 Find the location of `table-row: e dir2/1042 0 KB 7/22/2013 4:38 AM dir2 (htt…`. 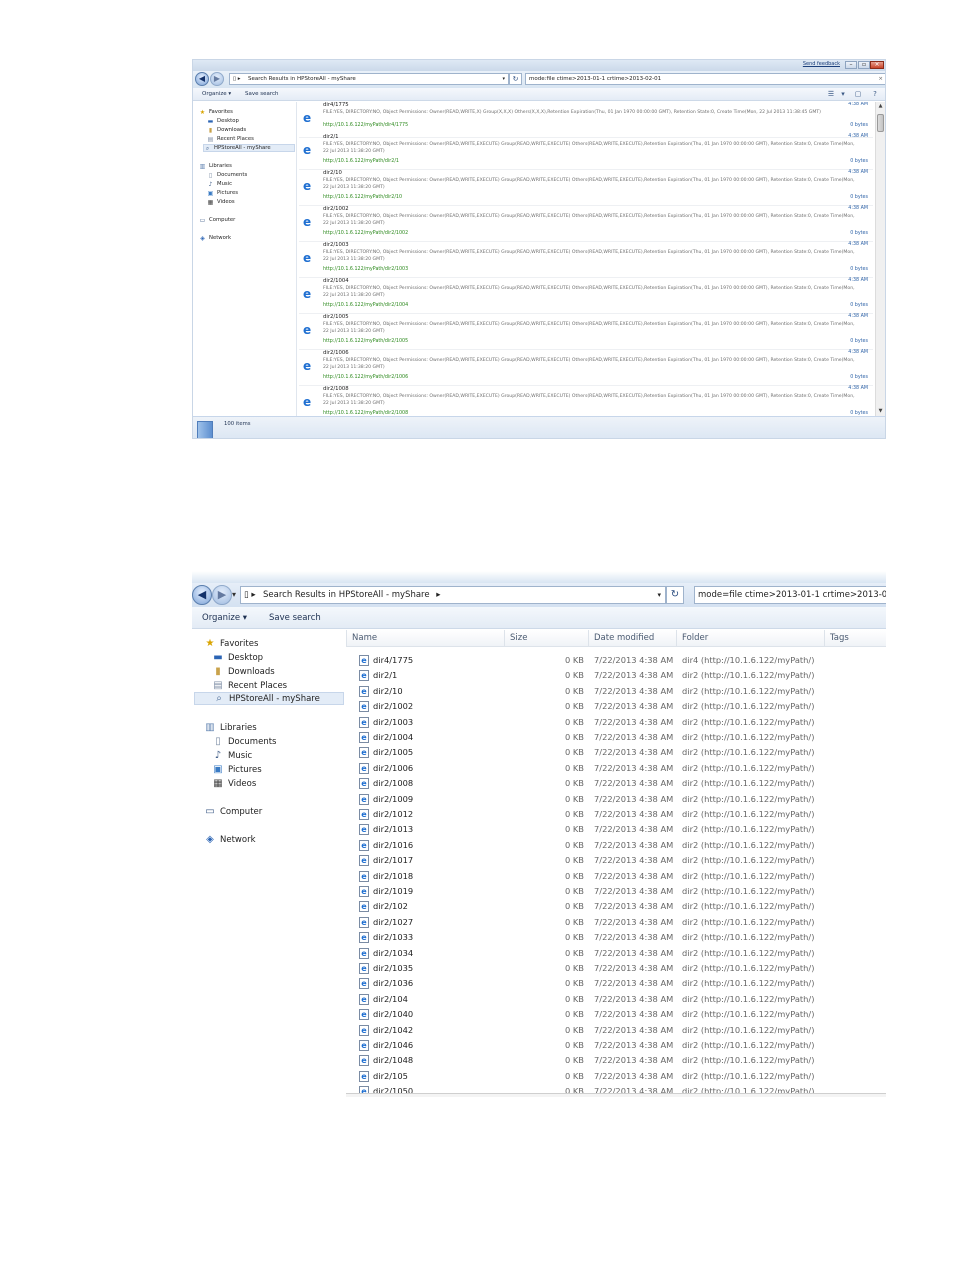

table-row: e dir2/1042 0 KB 7/22/2013 4:38 AM dir2 (htt… is located at coordinates (616, 1030).